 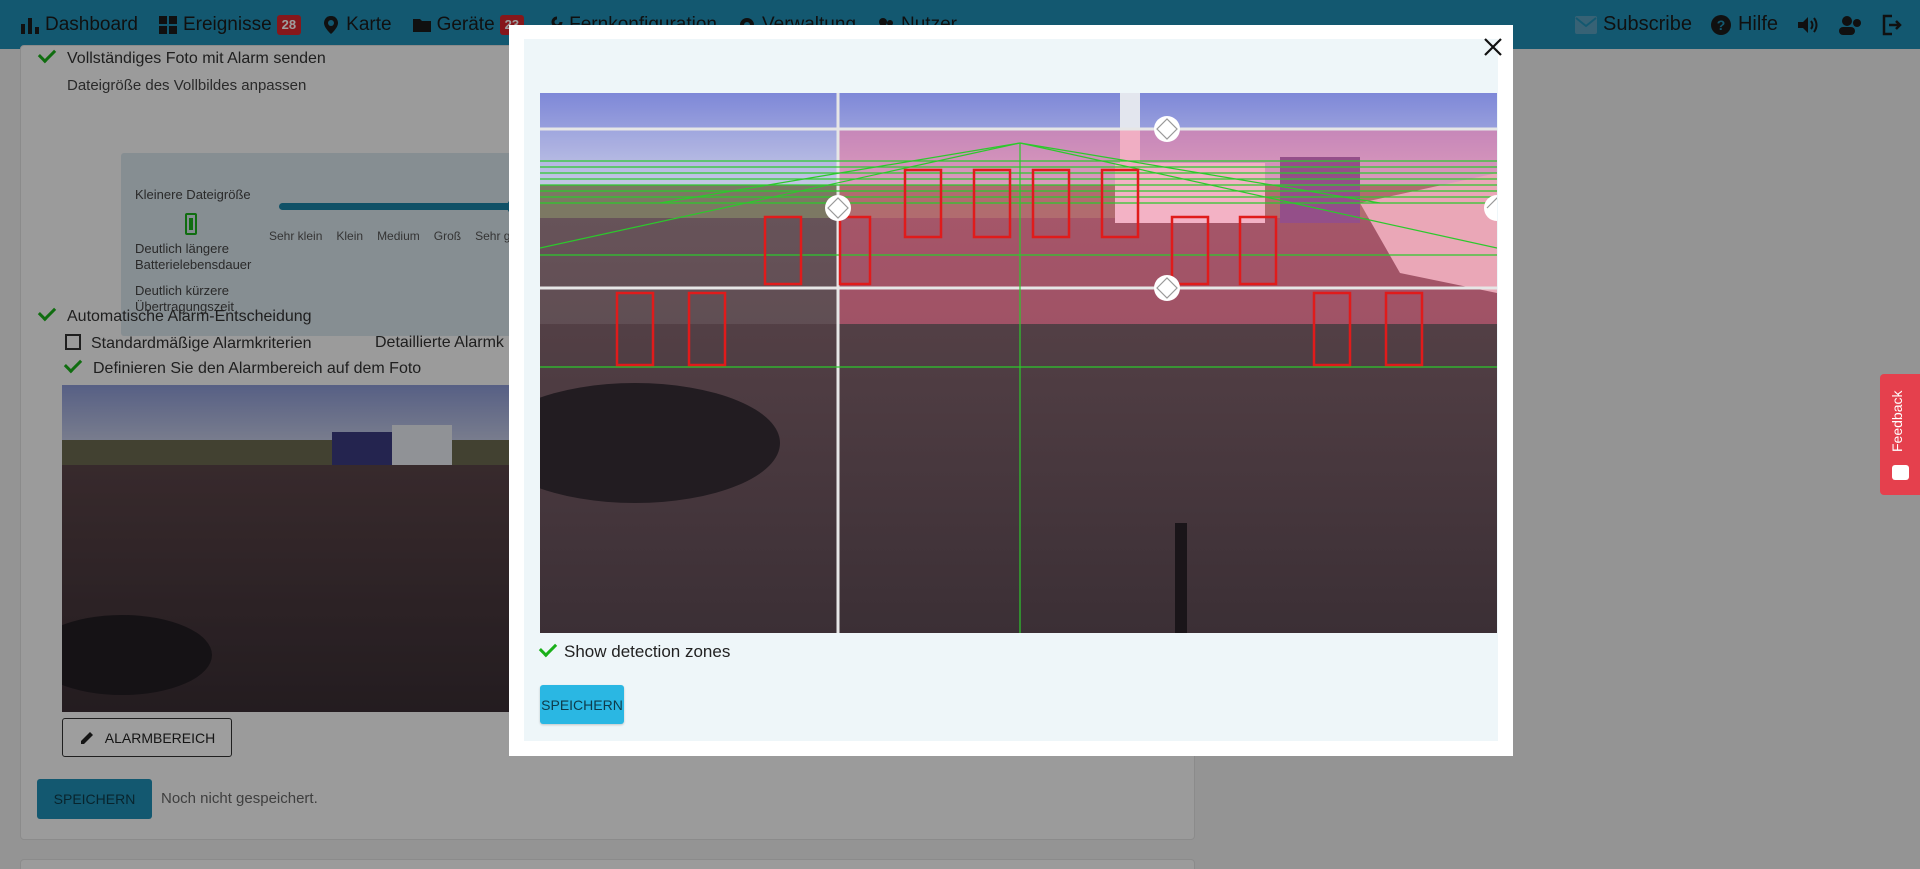 What do you see at coordinates (548, 648) in the screenshot?
I see `check-icon` at bounding box center [548, 648].